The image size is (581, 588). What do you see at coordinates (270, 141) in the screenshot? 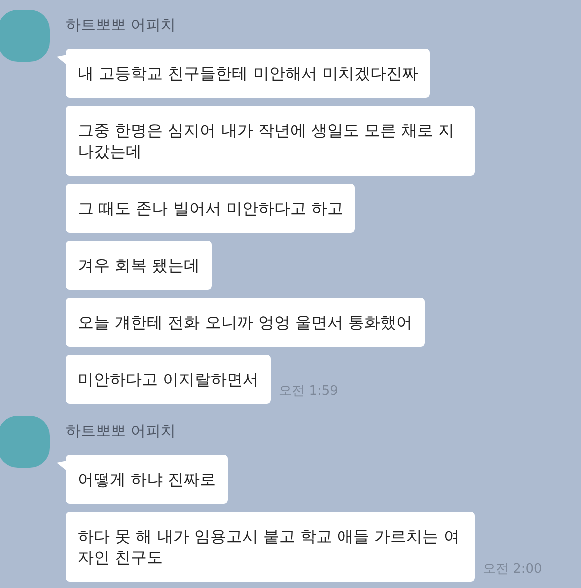
I see `message-bubble: 그중 한명은 심지어 내가 작년에 생일도 모른 채로 지나갔는데` at bounding box center [270, 141].